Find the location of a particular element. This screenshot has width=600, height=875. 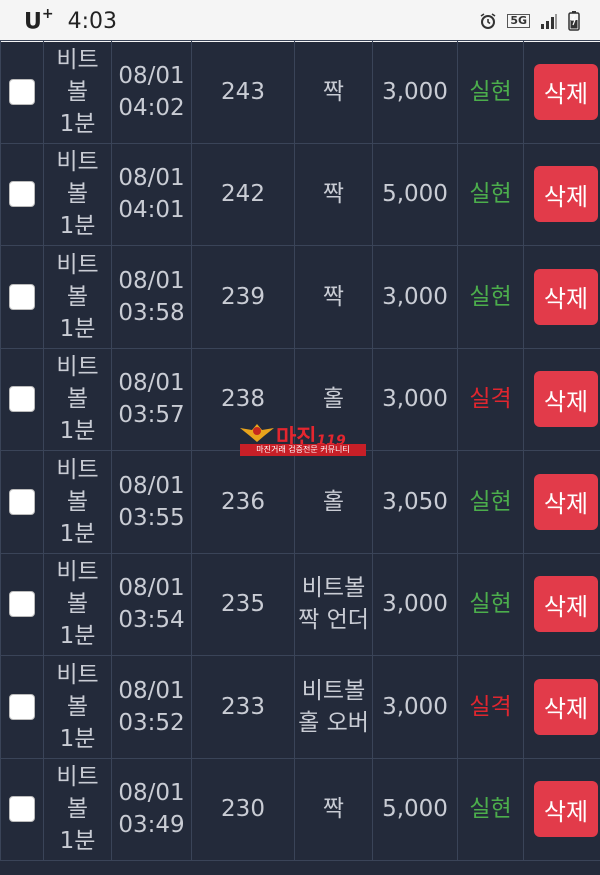

table-row: 비트 볼 1분 08/01 03:54 235 비트볼 짝 언더 3,000 실현 삭제 is located at coordinates (300, 604).